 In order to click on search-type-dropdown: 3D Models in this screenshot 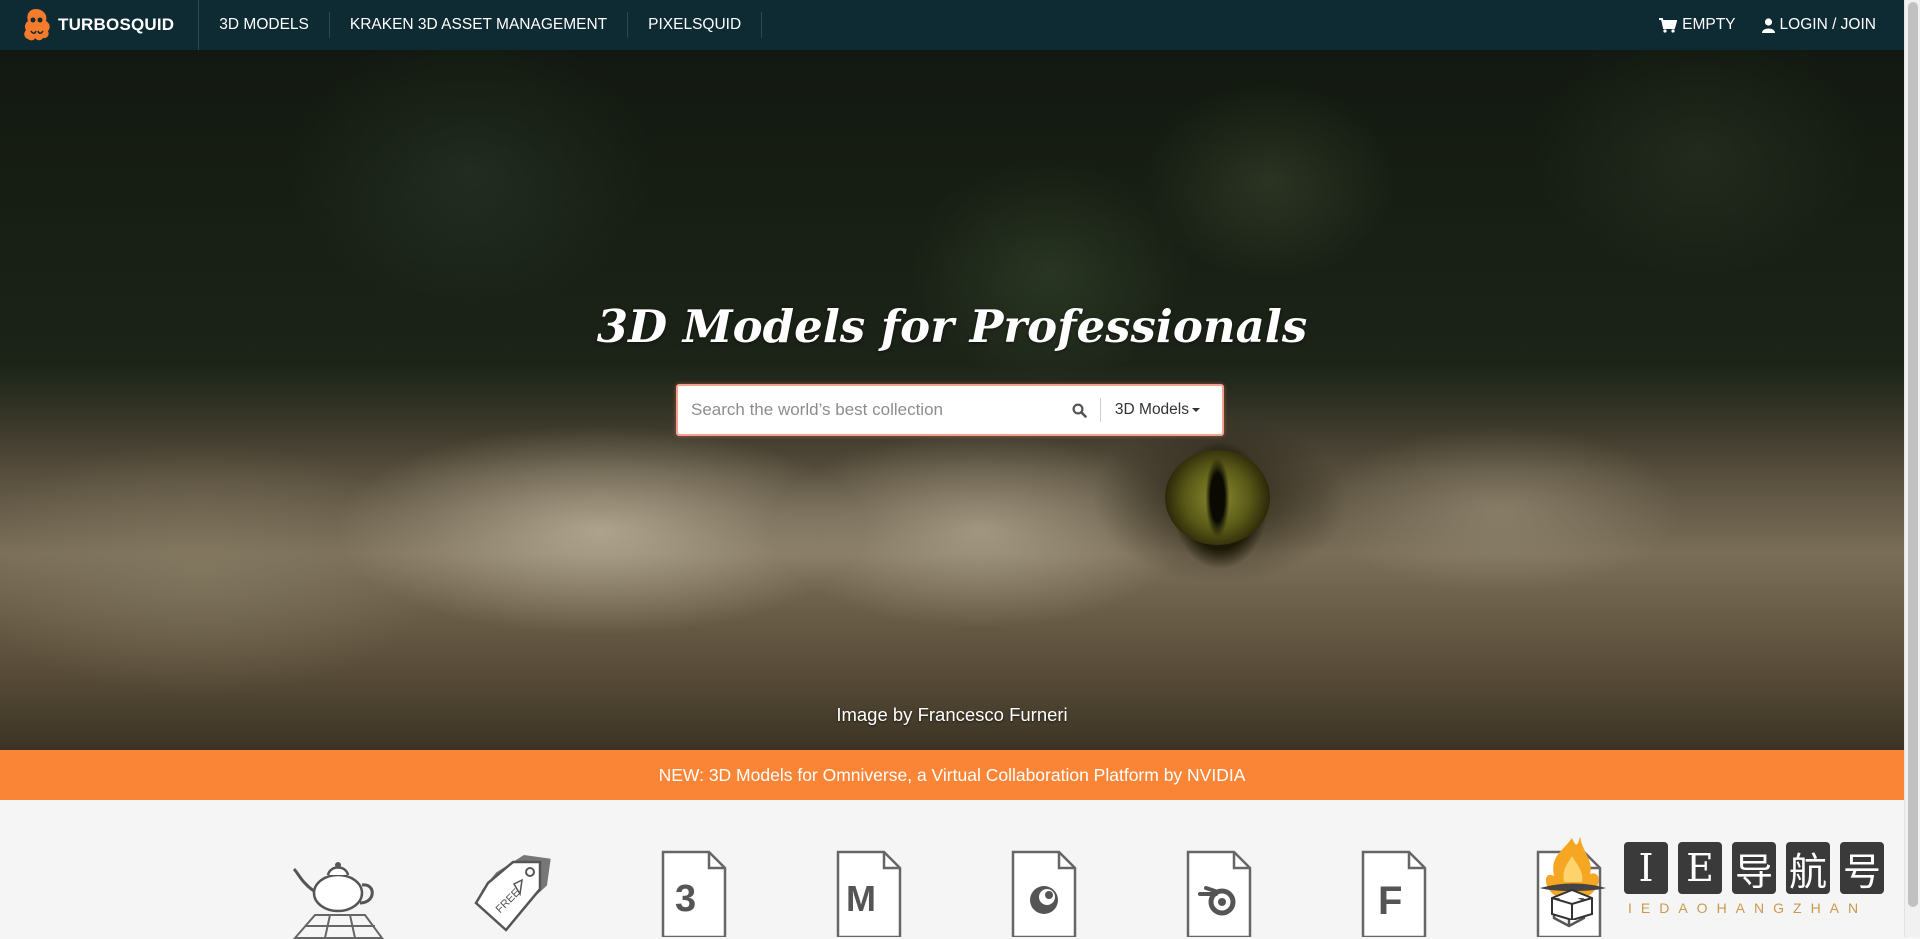, I will do `click(1161, 410)`.